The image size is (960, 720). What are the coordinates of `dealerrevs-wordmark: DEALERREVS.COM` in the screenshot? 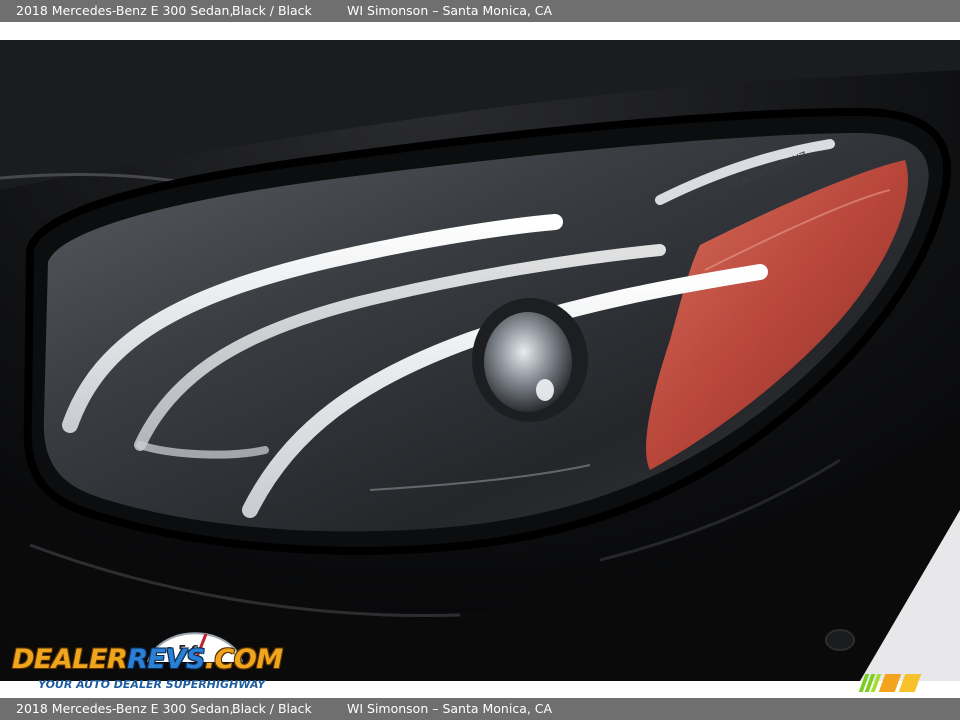 It's located at (147, 659).